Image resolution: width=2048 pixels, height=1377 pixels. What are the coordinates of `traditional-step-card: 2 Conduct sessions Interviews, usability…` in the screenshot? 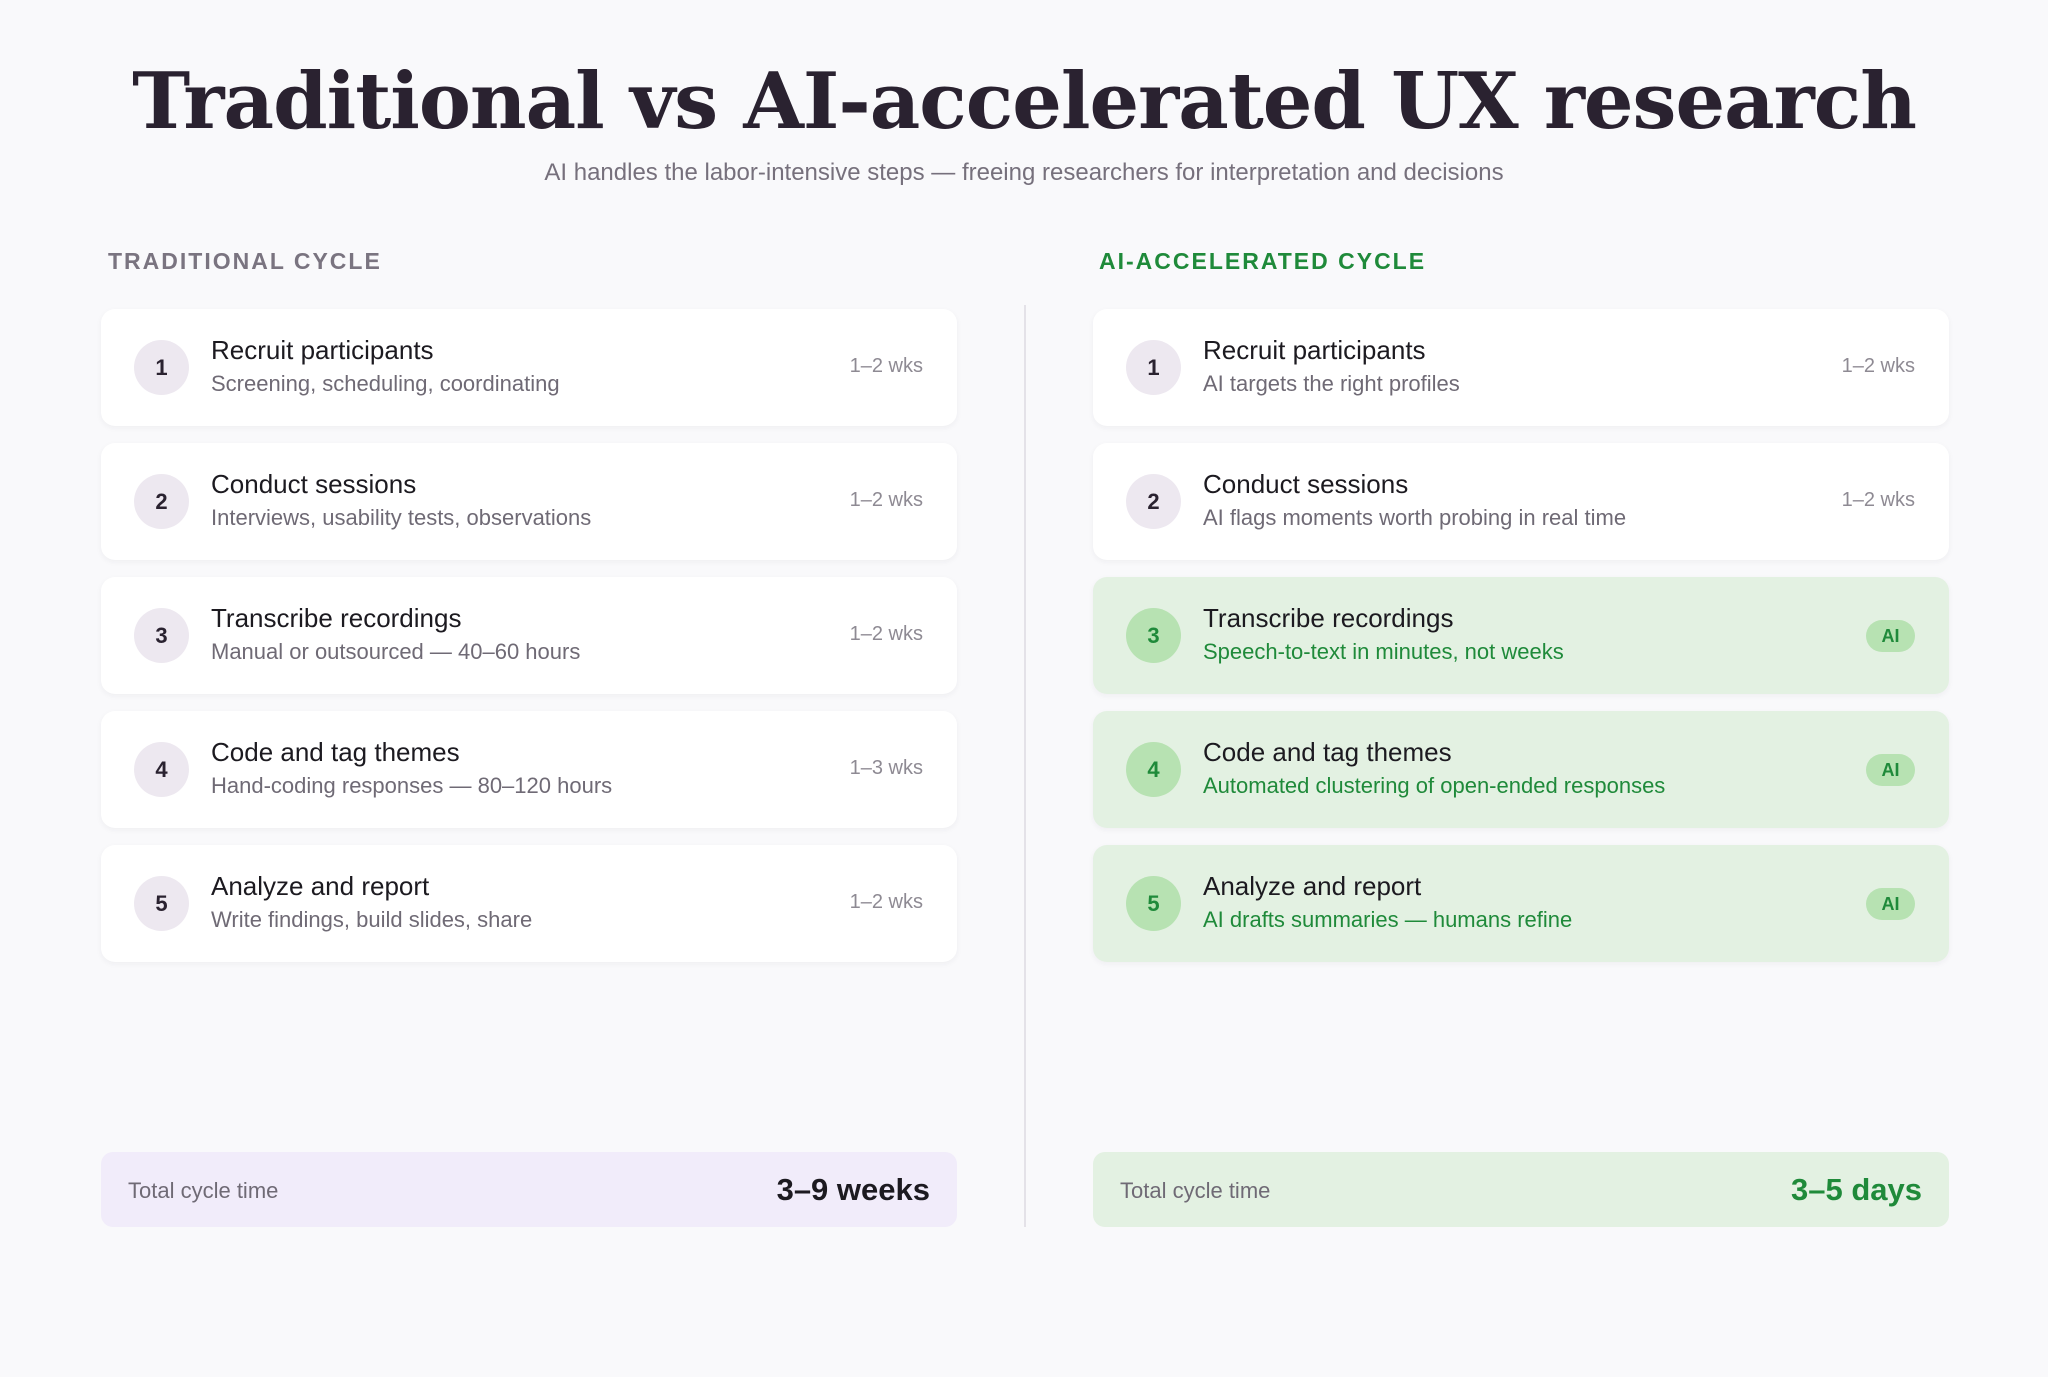 It's located at (529, 501).